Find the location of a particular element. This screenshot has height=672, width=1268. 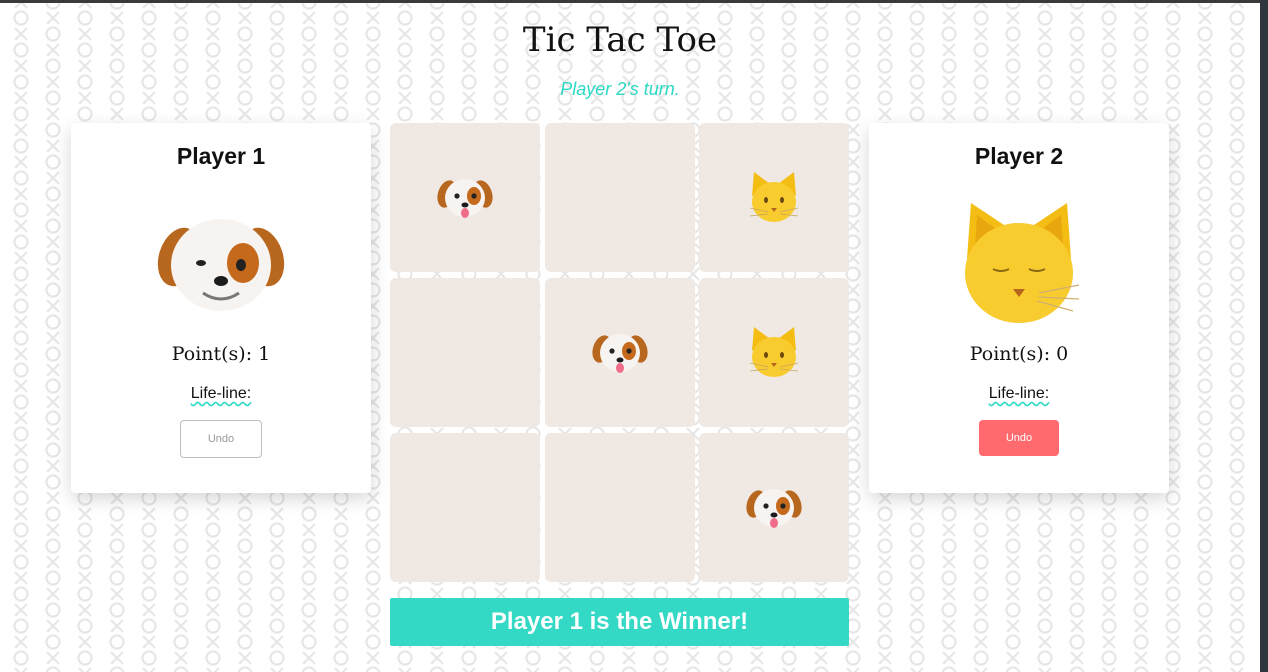

player-1-points: Point(s): 1 is located at coordinates (221, 354).